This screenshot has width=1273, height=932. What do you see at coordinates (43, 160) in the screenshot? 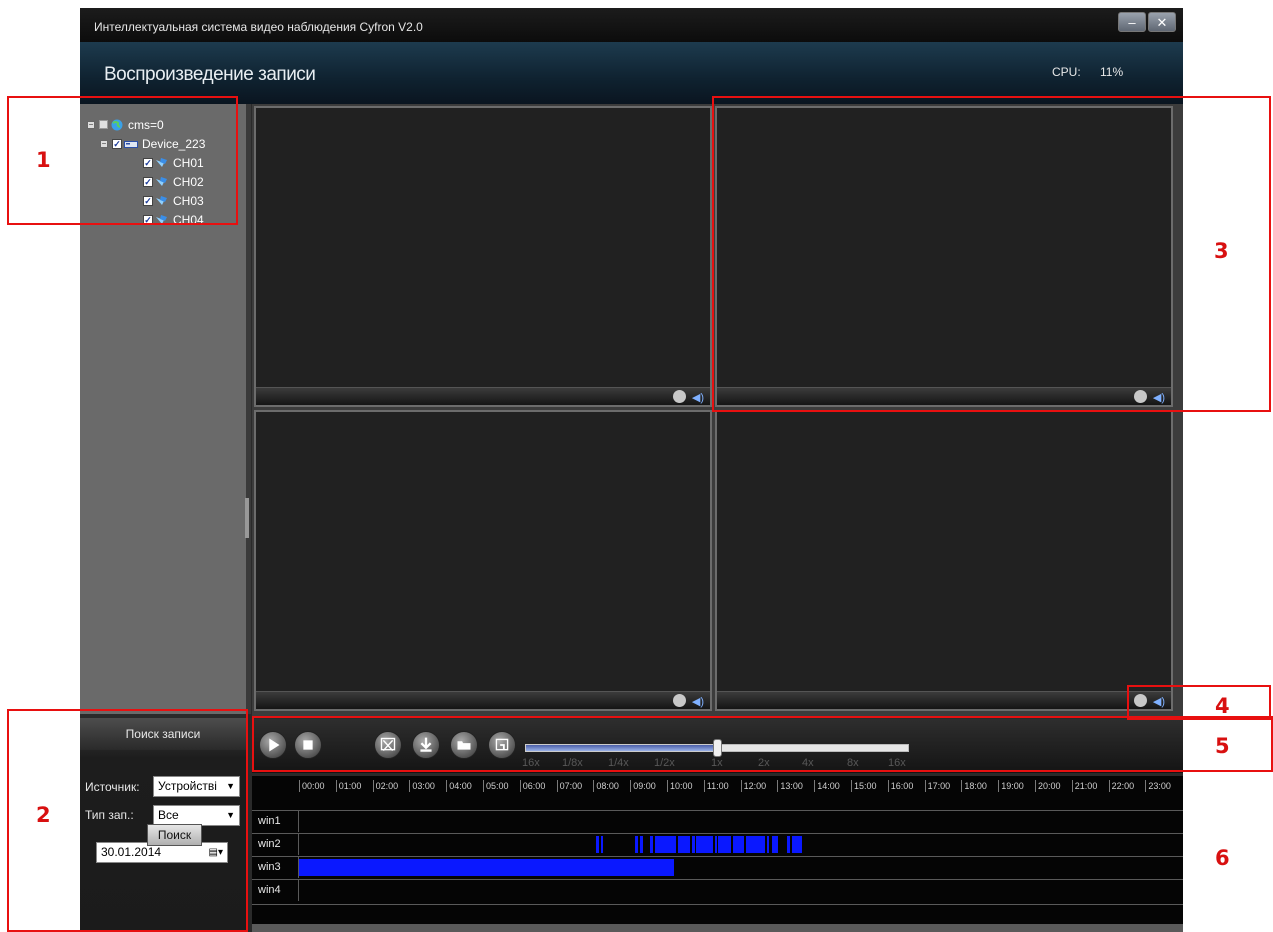
I see `annotation-number-1: 1` at bounding box center [43, 160].